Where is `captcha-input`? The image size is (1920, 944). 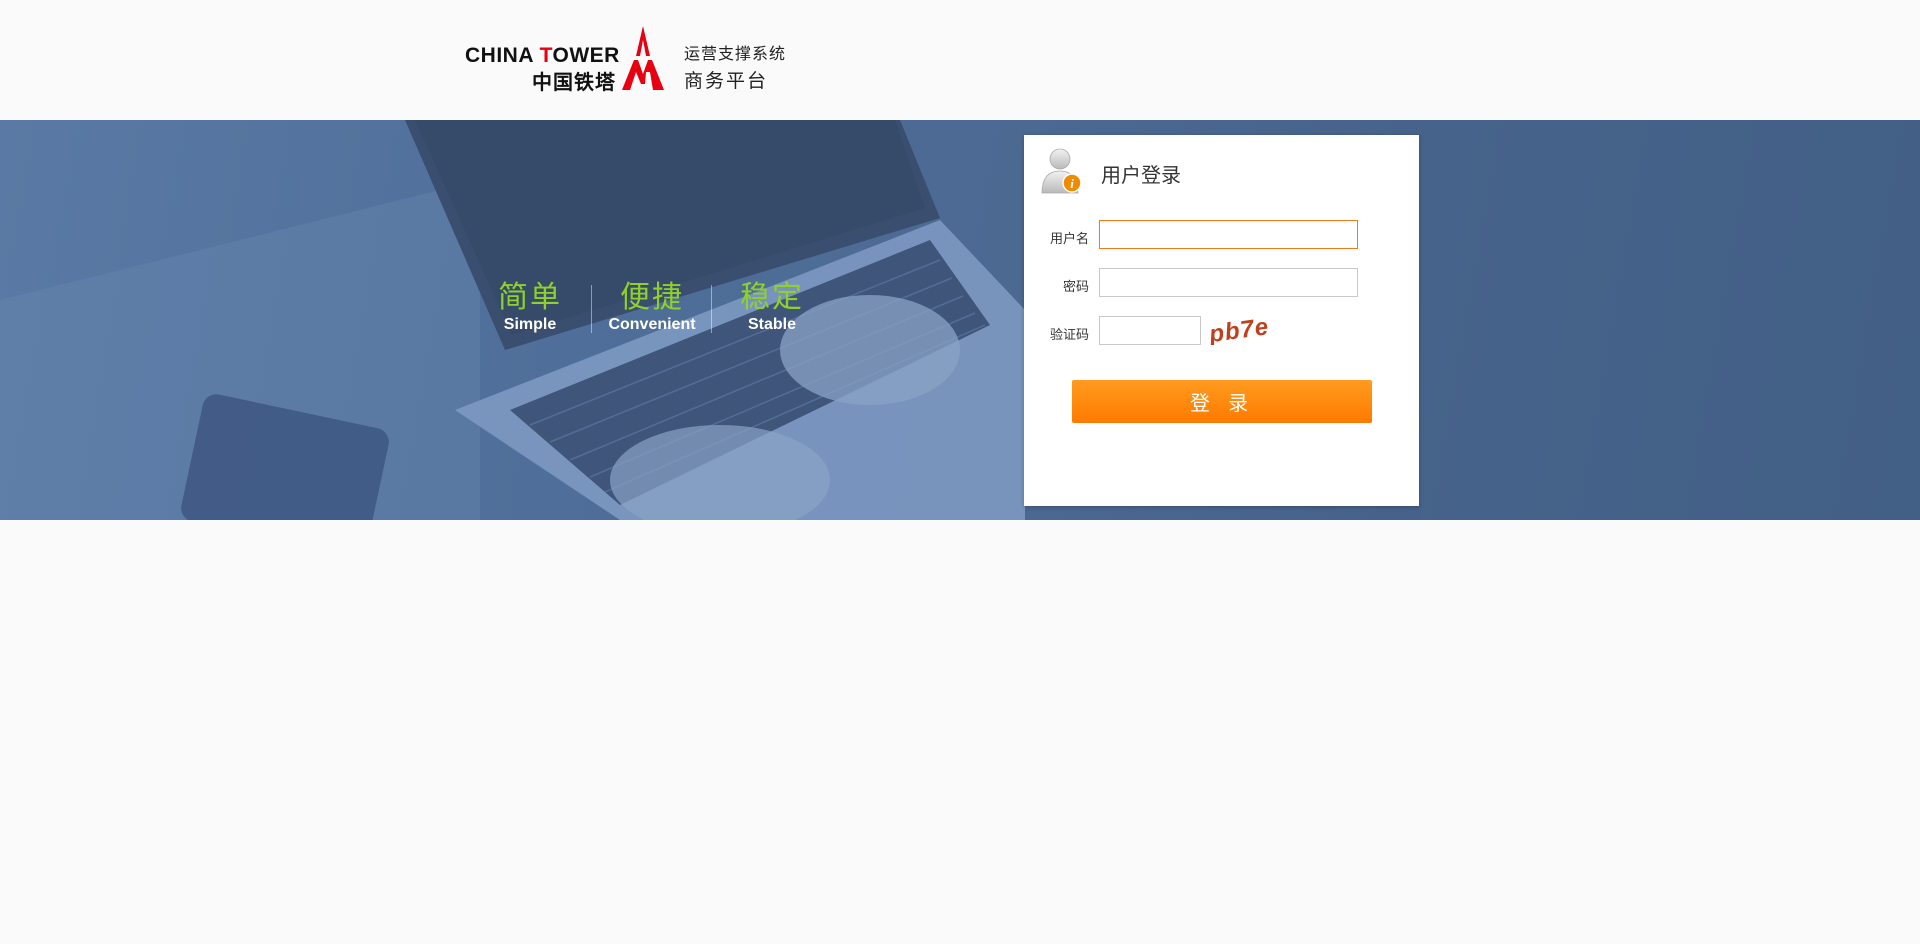 captcha-input is located at coordinates (1150, 330).